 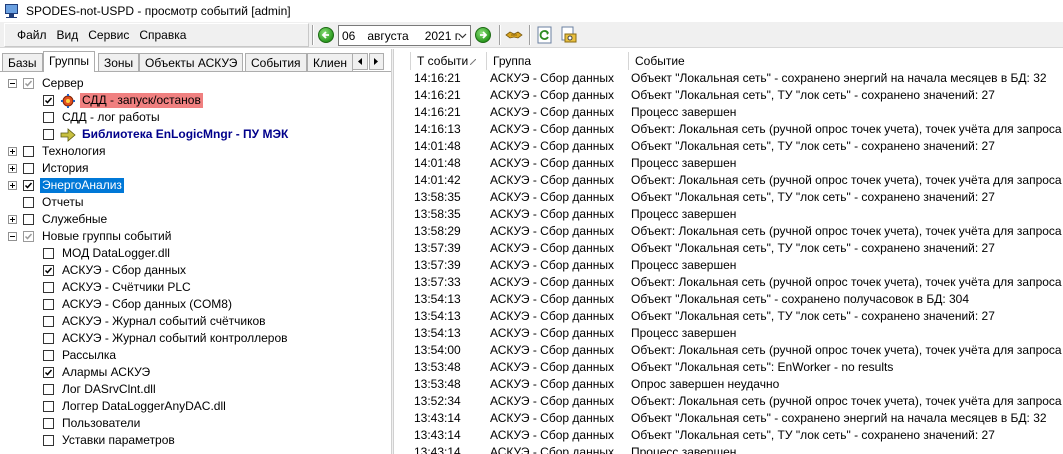 What do you see at coordinates (108, 35) in the screenshot?
I see `menu-service: Сервис` at bounding box center [108, 35].